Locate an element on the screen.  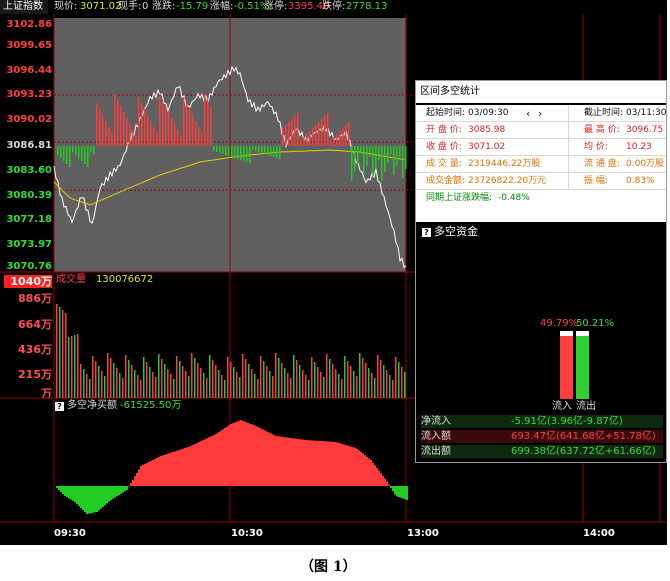
outflow-pct: 50.21% is located at coordinates (595, 323).